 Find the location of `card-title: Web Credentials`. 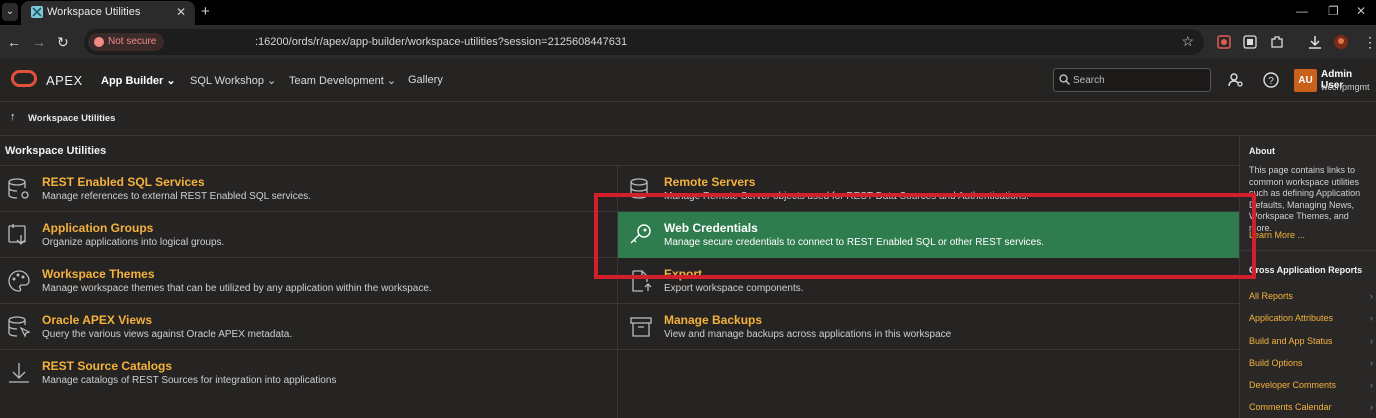

card-title: Web Credentials is located at coordinates (711, 228).